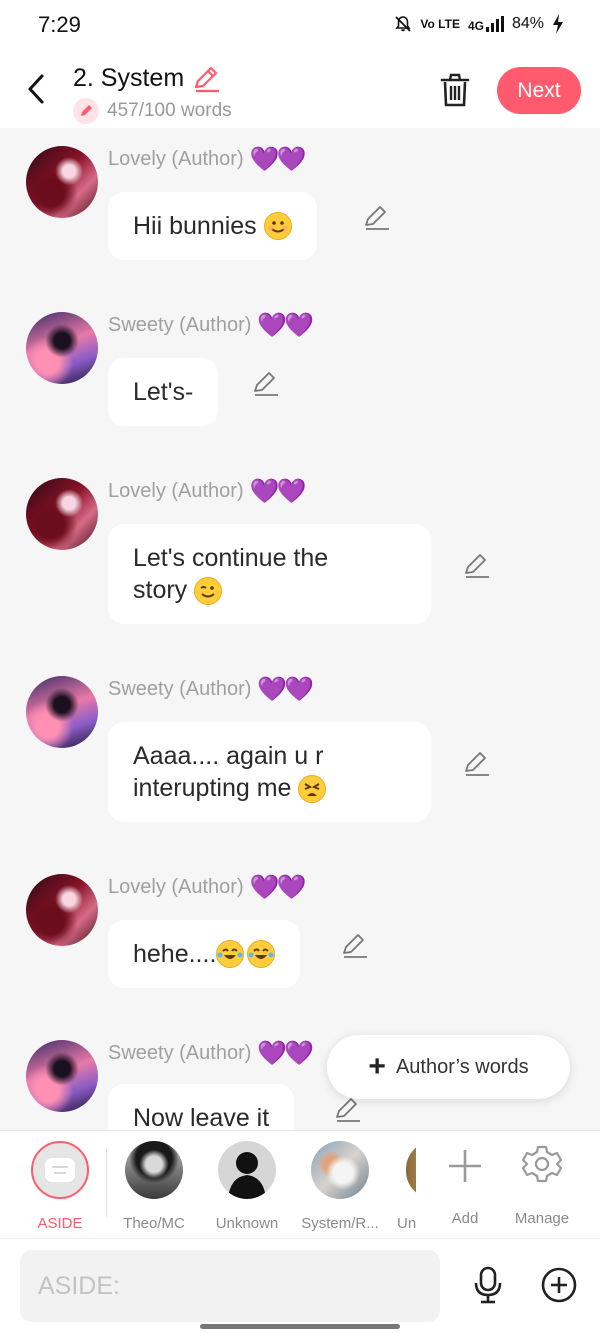 The height and width of the screenshot is (1333, 600). Describe the element at coordinates (247, 1170) in the screenshot. I see `avatar-unknown` at that location.